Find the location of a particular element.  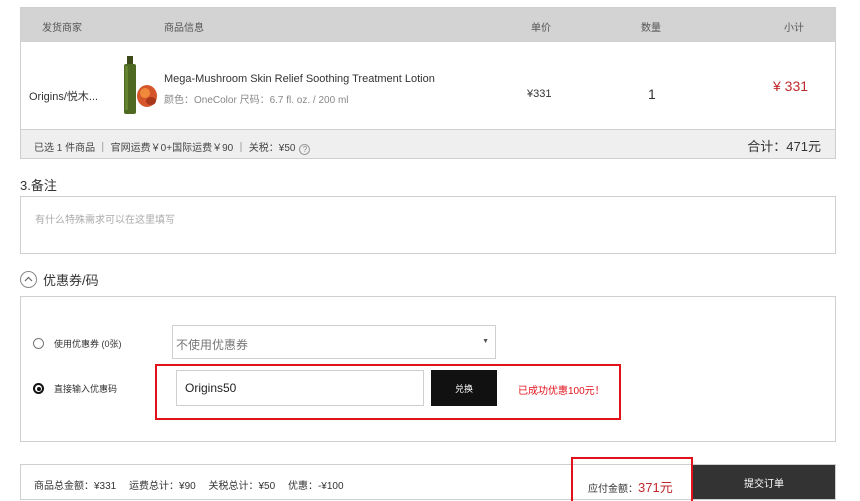

discount-total: 优惠：-¥100 is located at coordinates (315, 486).